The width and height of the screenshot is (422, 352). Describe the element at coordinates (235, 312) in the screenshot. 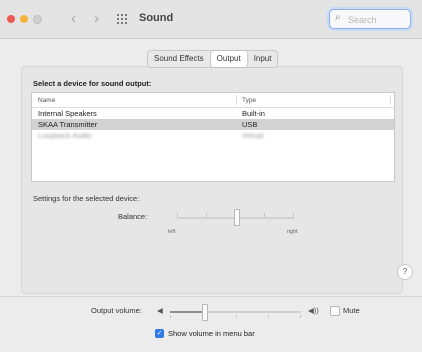

I see `volume-slider-track` at that location.